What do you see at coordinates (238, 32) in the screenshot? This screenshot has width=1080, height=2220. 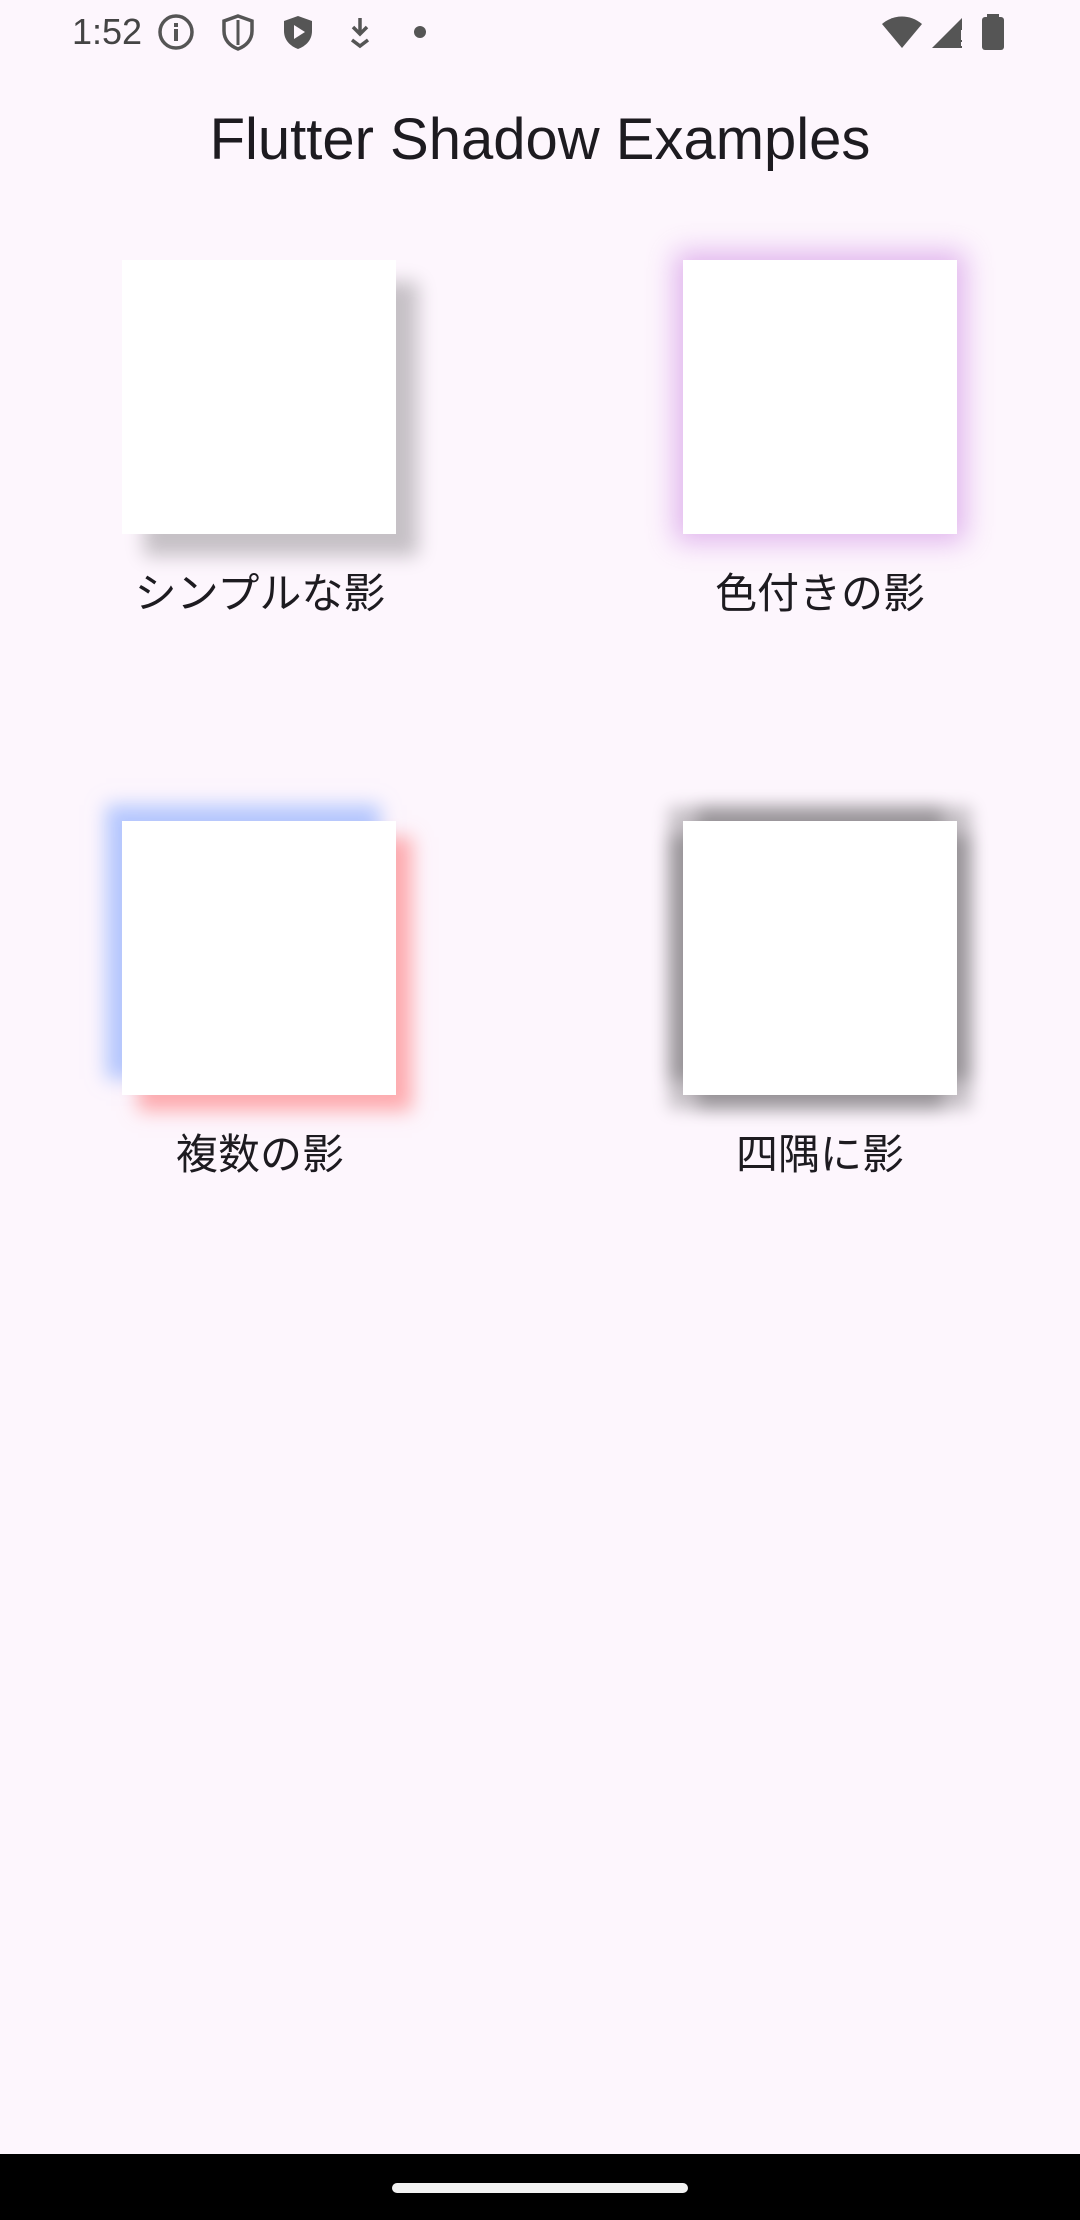 I see `shield-outline-icon` at bounding box center [238, 32].